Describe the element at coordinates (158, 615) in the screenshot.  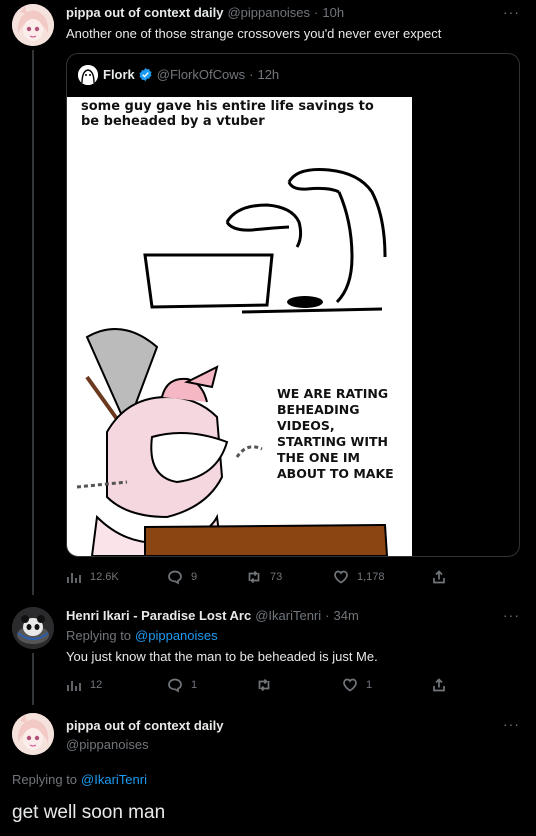
I see `author-name: Henri Ikari - Paradise Lost Arc` at that location.